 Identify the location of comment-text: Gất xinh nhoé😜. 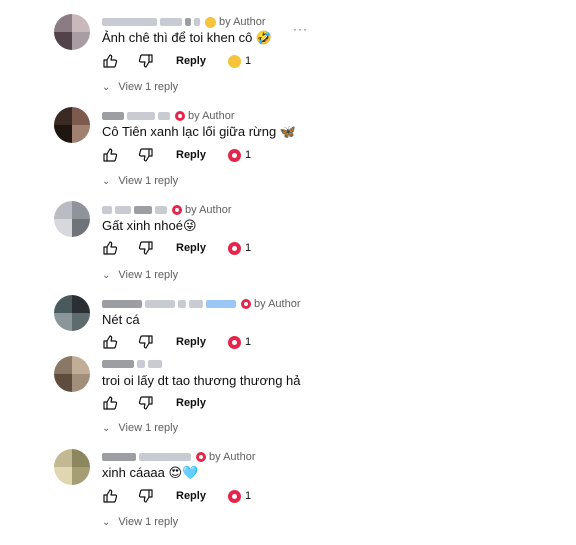
(149, 225).